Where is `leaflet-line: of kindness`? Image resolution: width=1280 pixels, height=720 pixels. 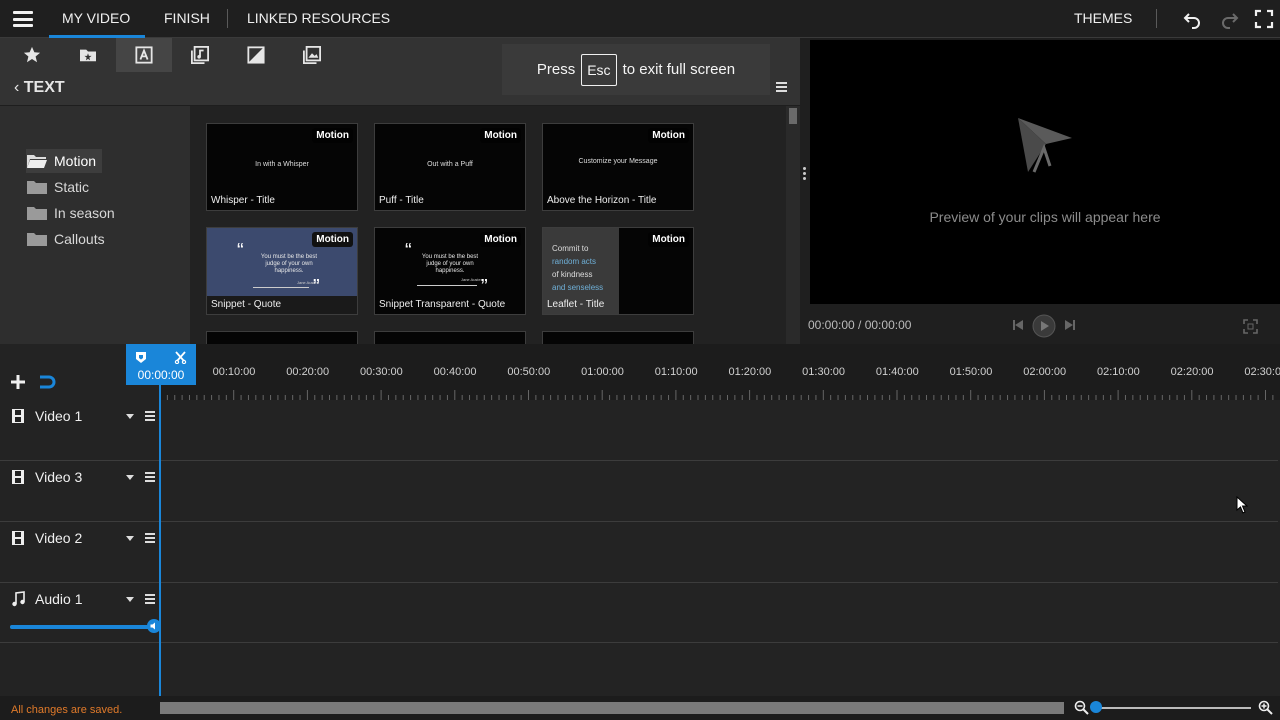
leaflet-line: of kindness is located at coordinates (572, 274).